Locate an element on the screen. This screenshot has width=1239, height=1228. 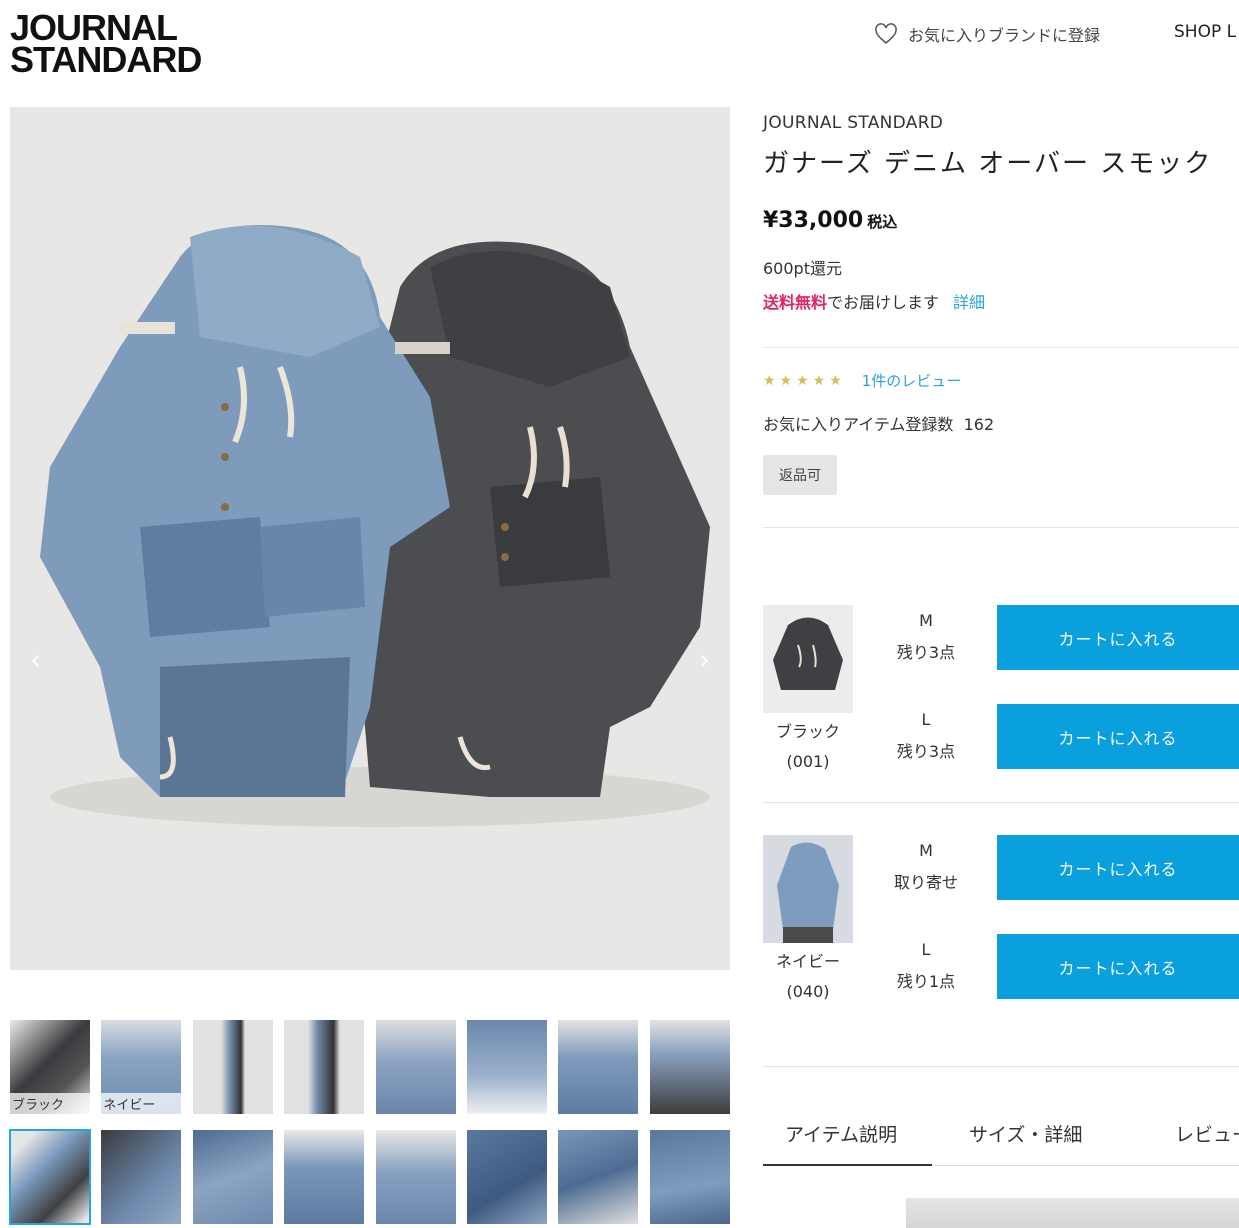
favorite-count: お気に入りアイテム登録数 162 is located at coordinates (1001, 423).